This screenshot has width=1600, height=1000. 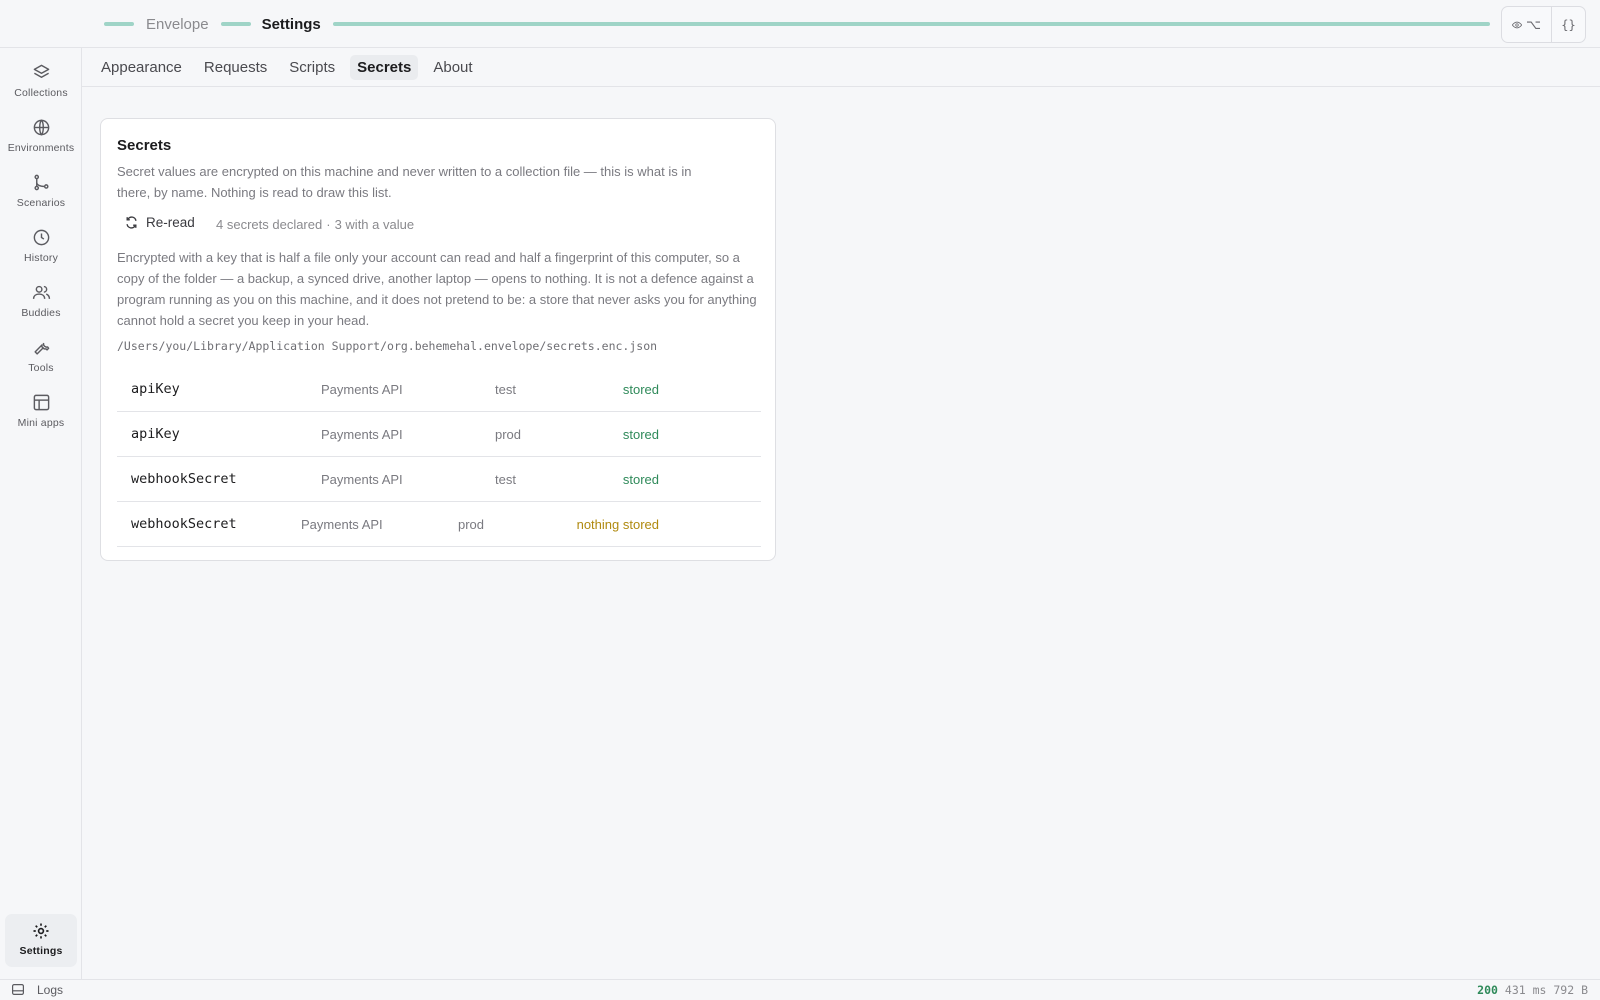 I want to click on table-row: webhookSecret Payments API test stored, so click(x=439, y=479).